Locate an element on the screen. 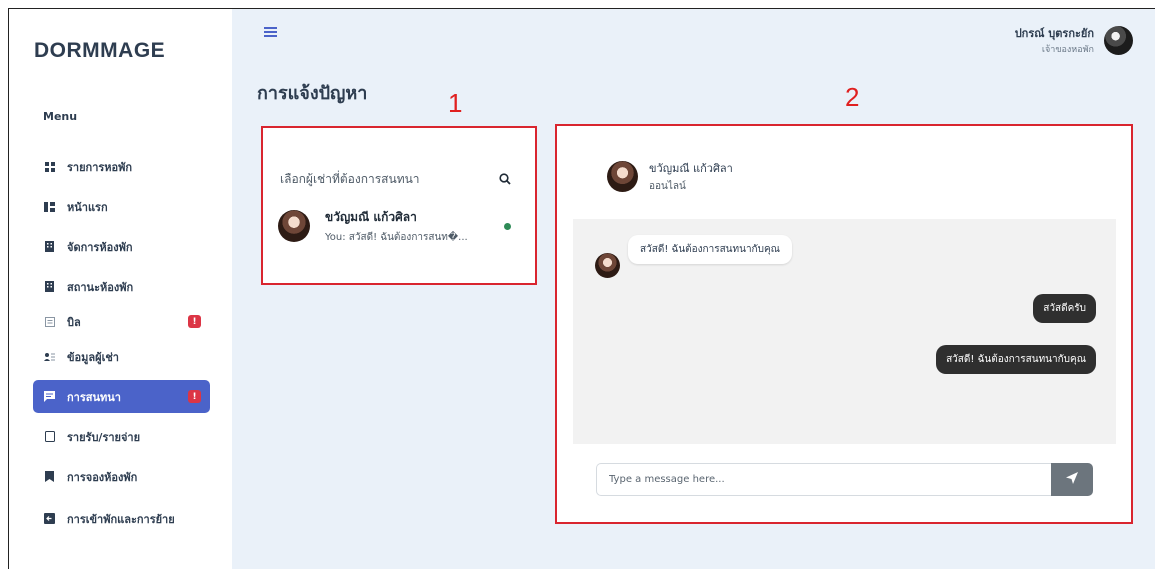 This screenshot has height=569, width=1155. sidebar-item-label: บิล is located at coordinates (74, 322).